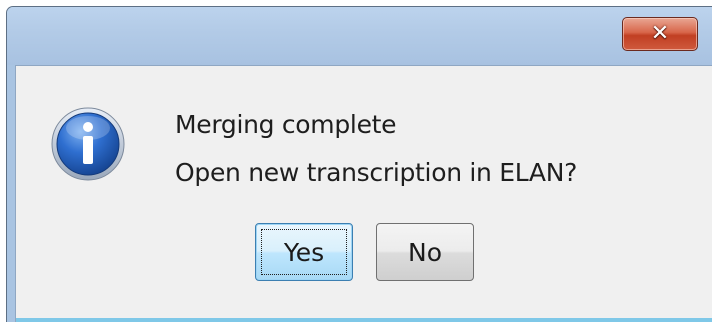  I want to click on close-icon: ✕, so click(660, 33).